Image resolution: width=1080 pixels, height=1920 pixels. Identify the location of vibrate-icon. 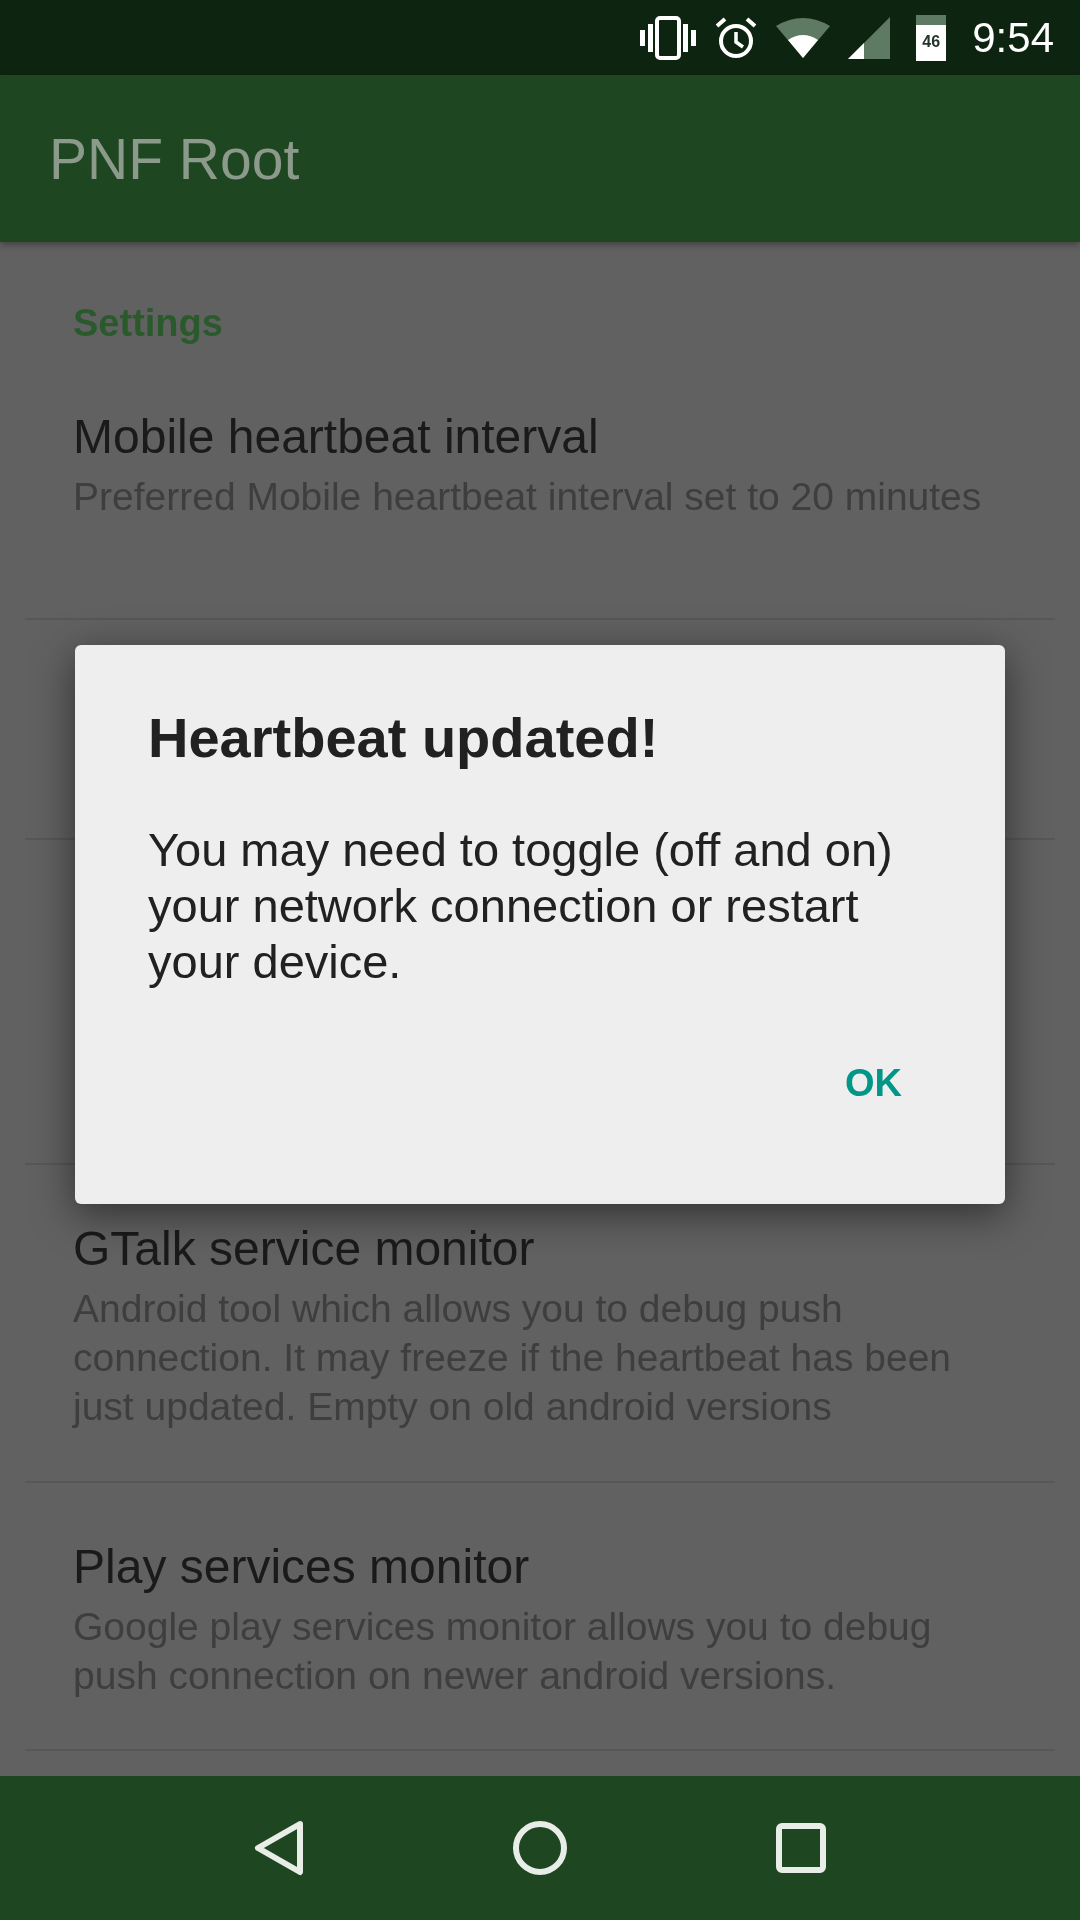
(668, 37).